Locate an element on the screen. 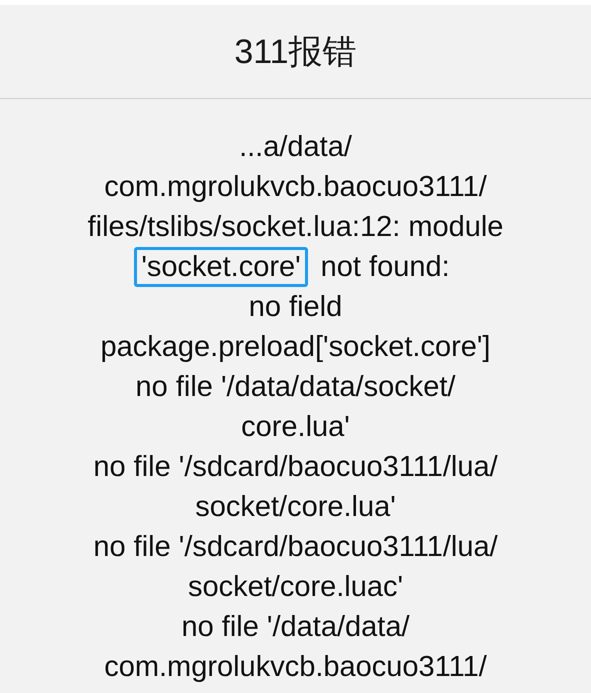 The width and height of the screenshot is (591, 693). error-text: no file '/data/data/socket/ is located at coordinates (295, 387).